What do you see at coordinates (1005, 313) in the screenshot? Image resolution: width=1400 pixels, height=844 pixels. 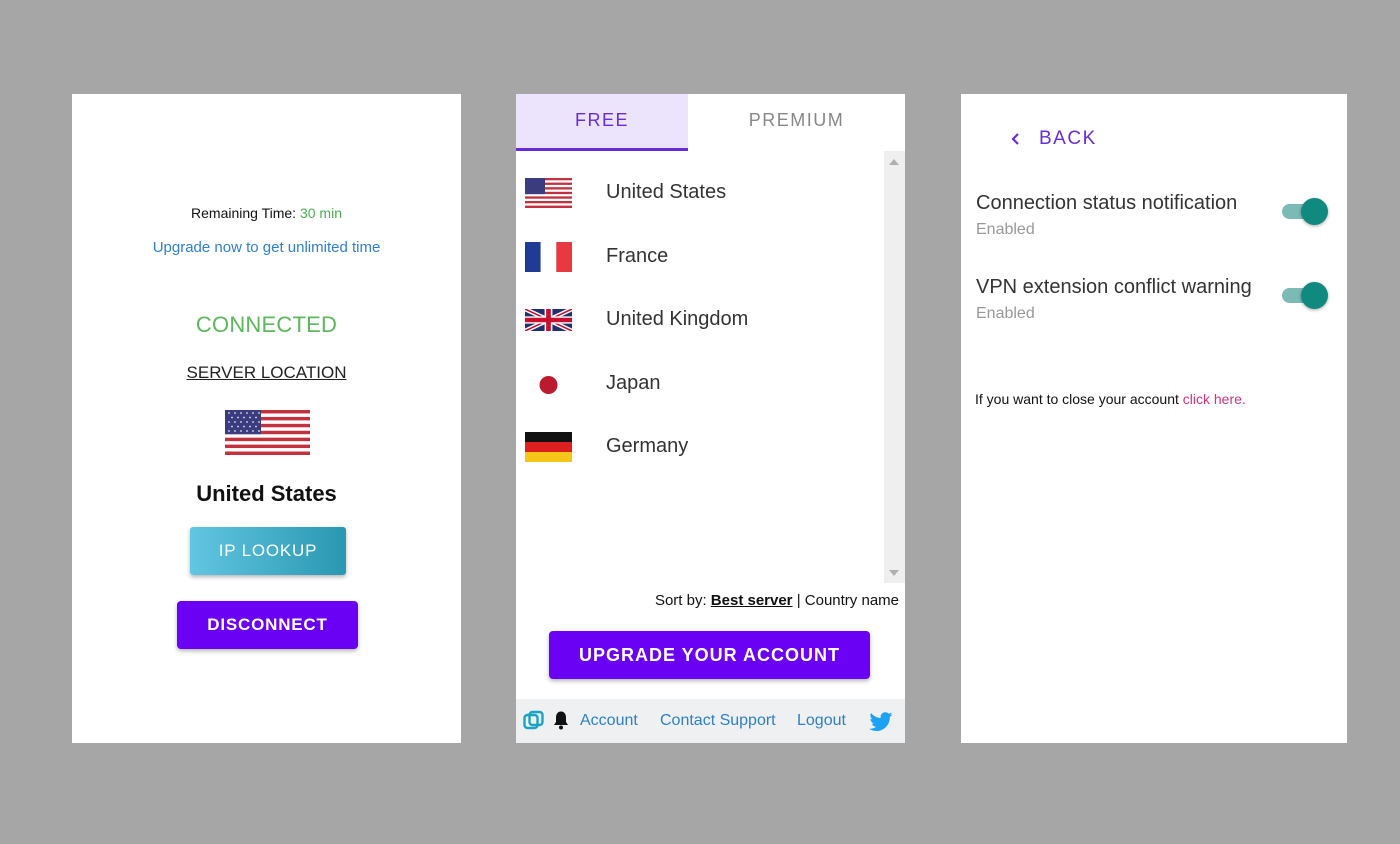 I see `setting-vpn-conflict-value: Enabled` at bounding box center [1005, 313].